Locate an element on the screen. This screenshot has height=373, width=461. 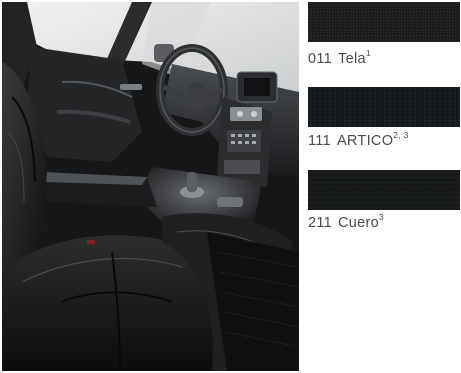
swatch-label-011: 011 Tela1 is located at coordinates (339, 57).